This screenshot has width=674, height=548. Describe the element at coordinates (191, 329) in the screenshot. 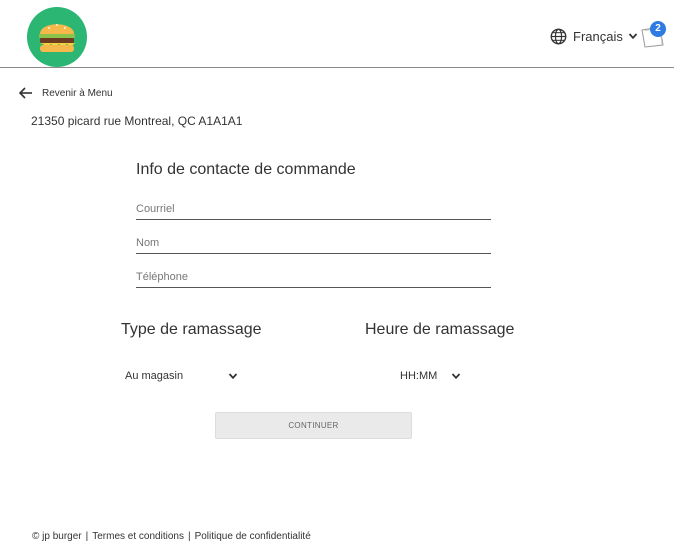

I see `pickup-type-title: Type de ramassage` at that location.